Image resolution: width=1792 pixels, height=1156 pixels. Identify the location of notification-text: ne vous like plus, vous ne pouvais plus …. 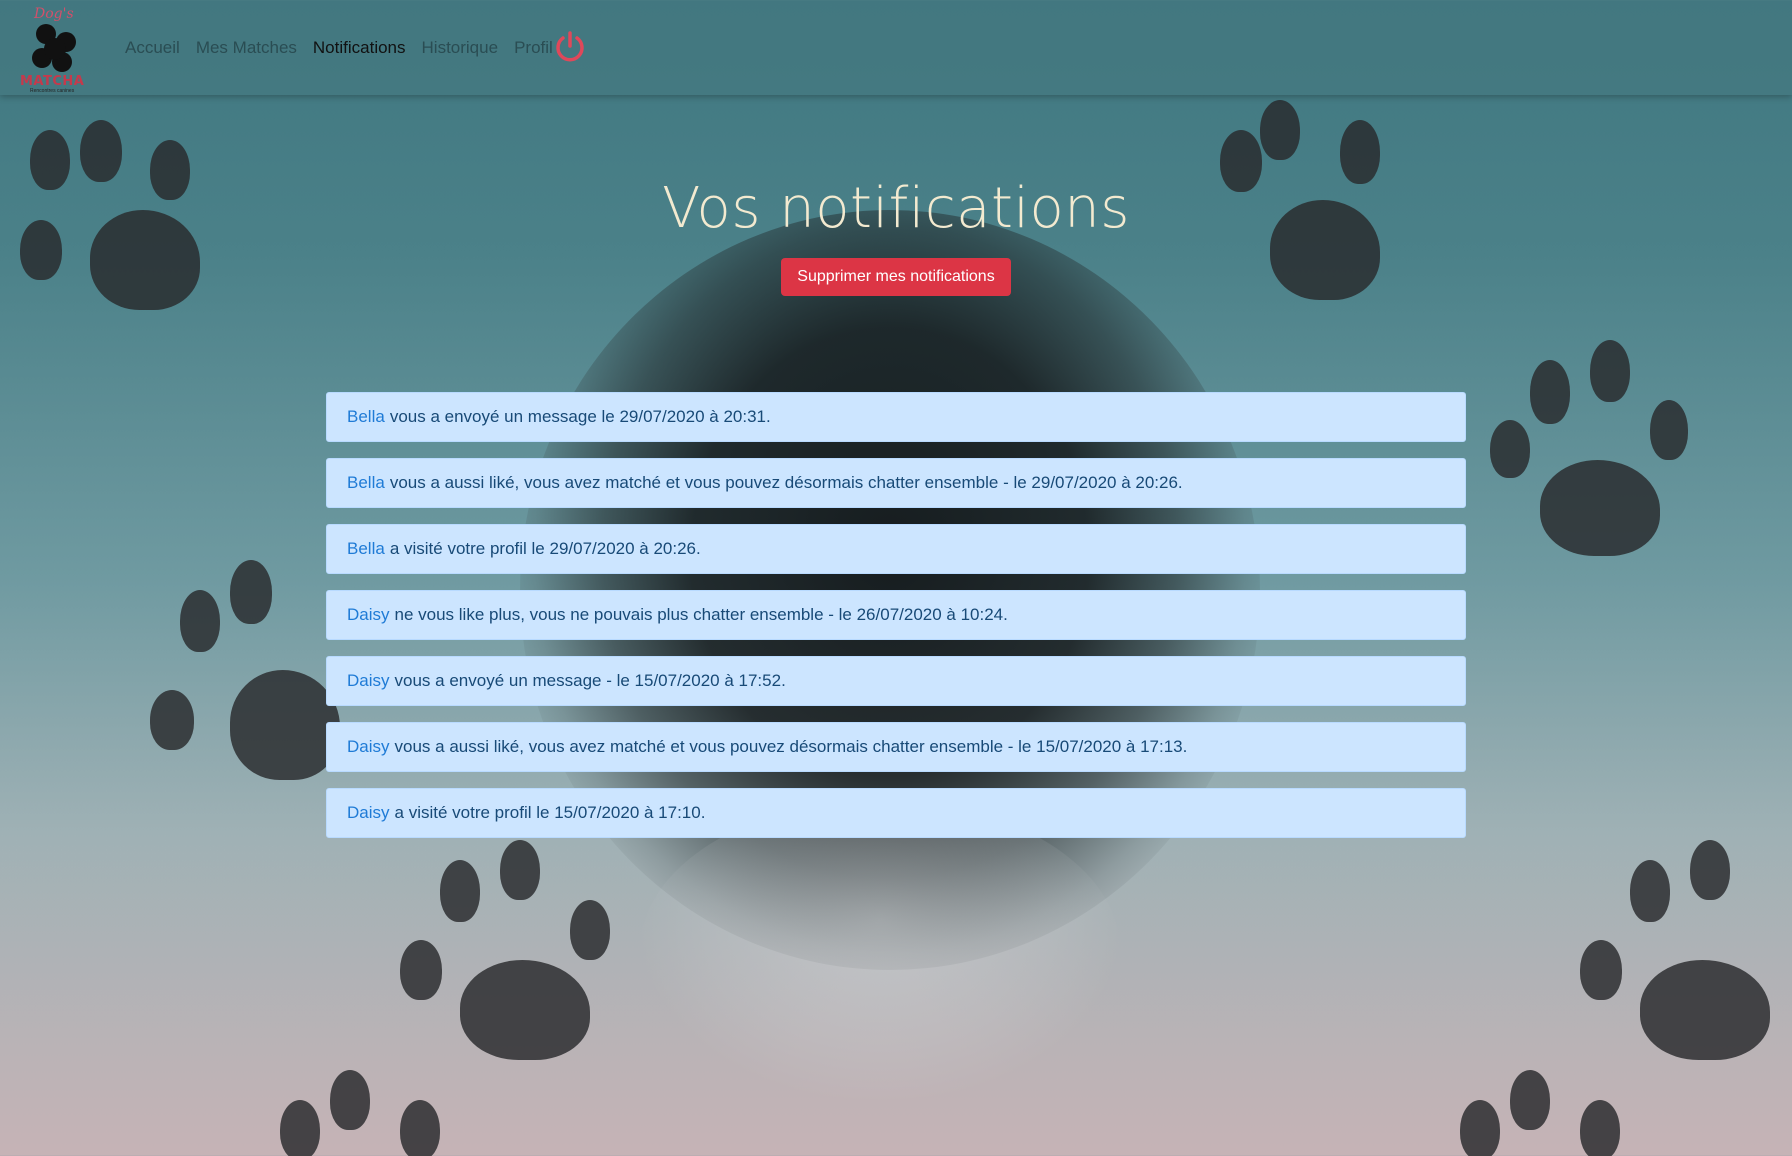
(701, 614).